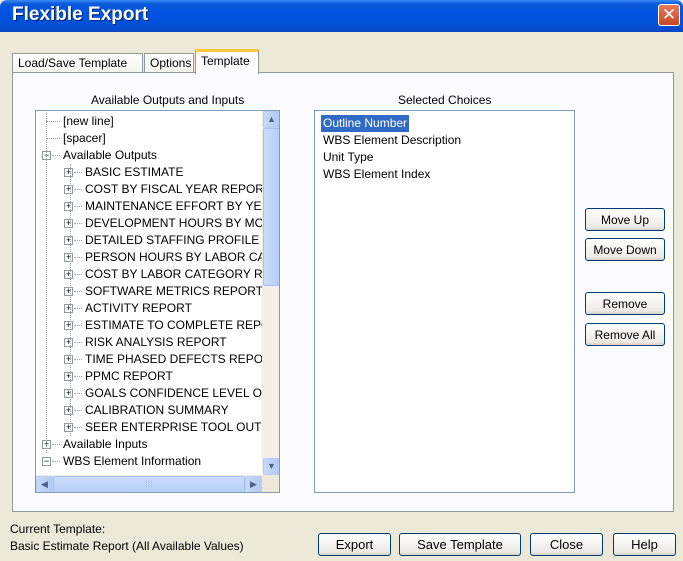 This screenshot has width=683, height=561. I want to click on scroll-right-icon: ▶, so click(253, 484).